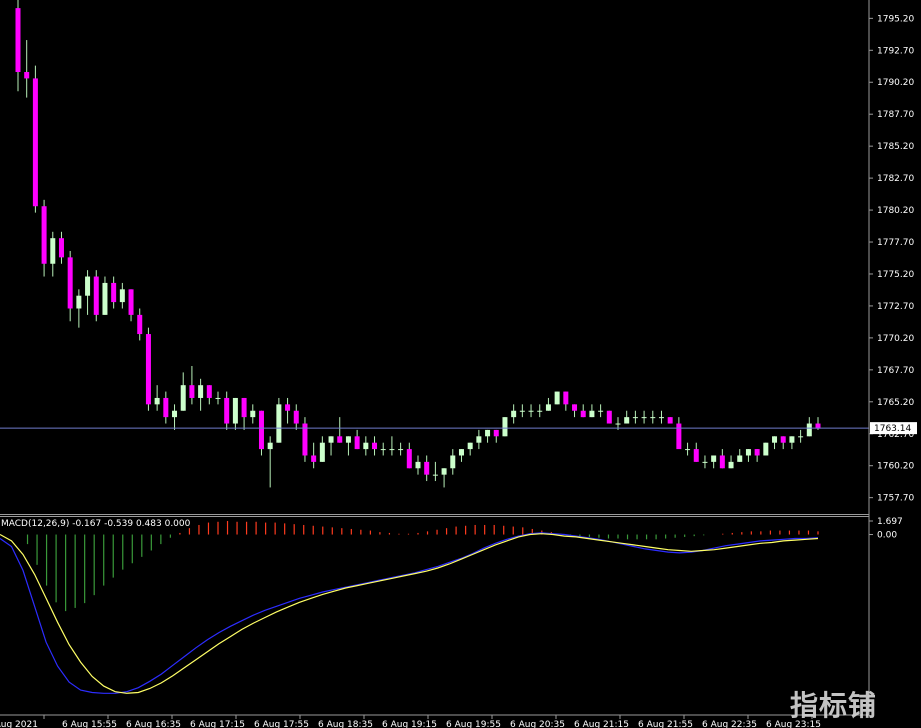  Describe the element at coordinates (409, 724) in the screenshot. I see `time-tick-label: 6 Aug 19:15` at that location.